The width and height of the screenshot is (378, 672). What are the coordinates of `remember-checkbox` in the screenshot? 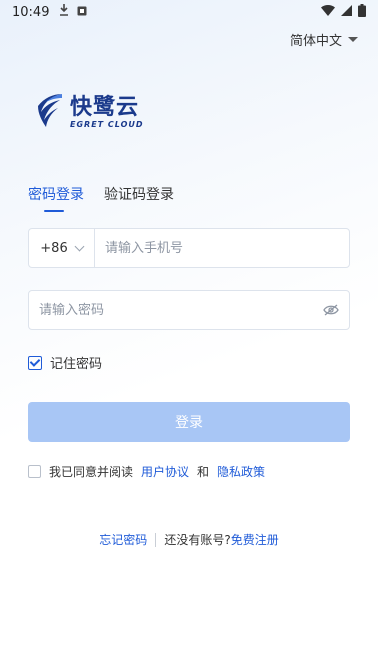 It's located at (35, 362).